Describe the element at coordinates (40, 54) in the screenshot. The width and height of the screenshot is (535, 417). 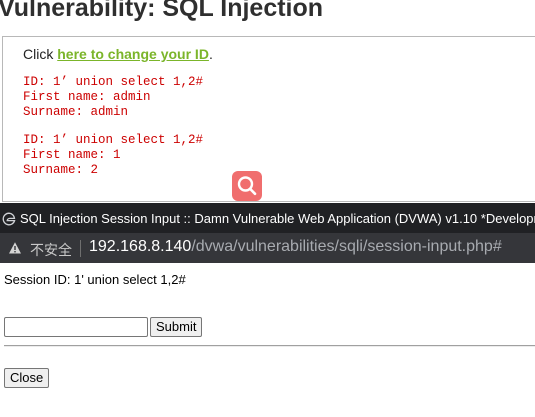
I see `click-prefix: Click` at that location.